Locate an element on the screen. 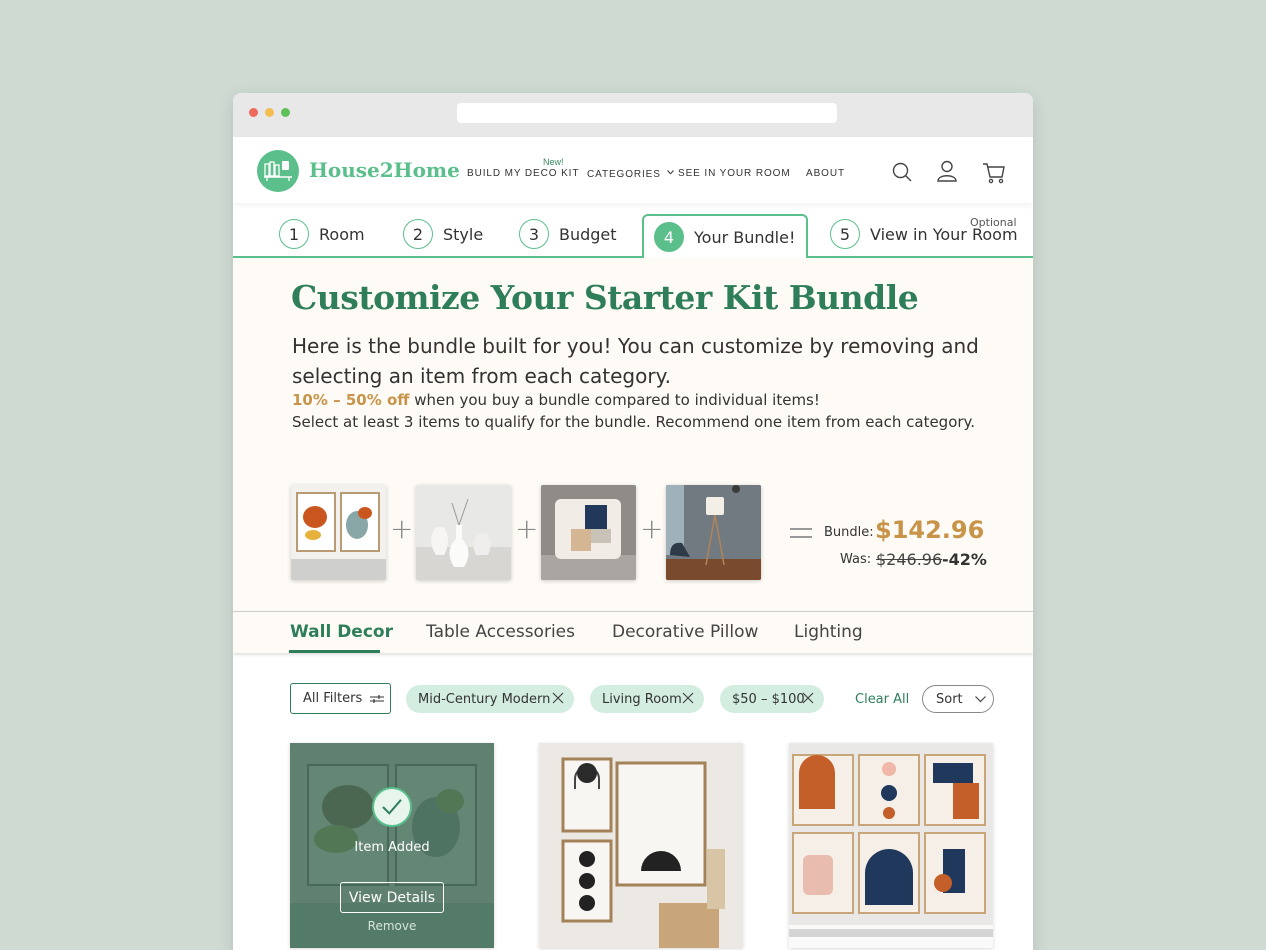 This screenshot has height=950, width=1266. sort-label: Sort is located at coordinates (949, 699).